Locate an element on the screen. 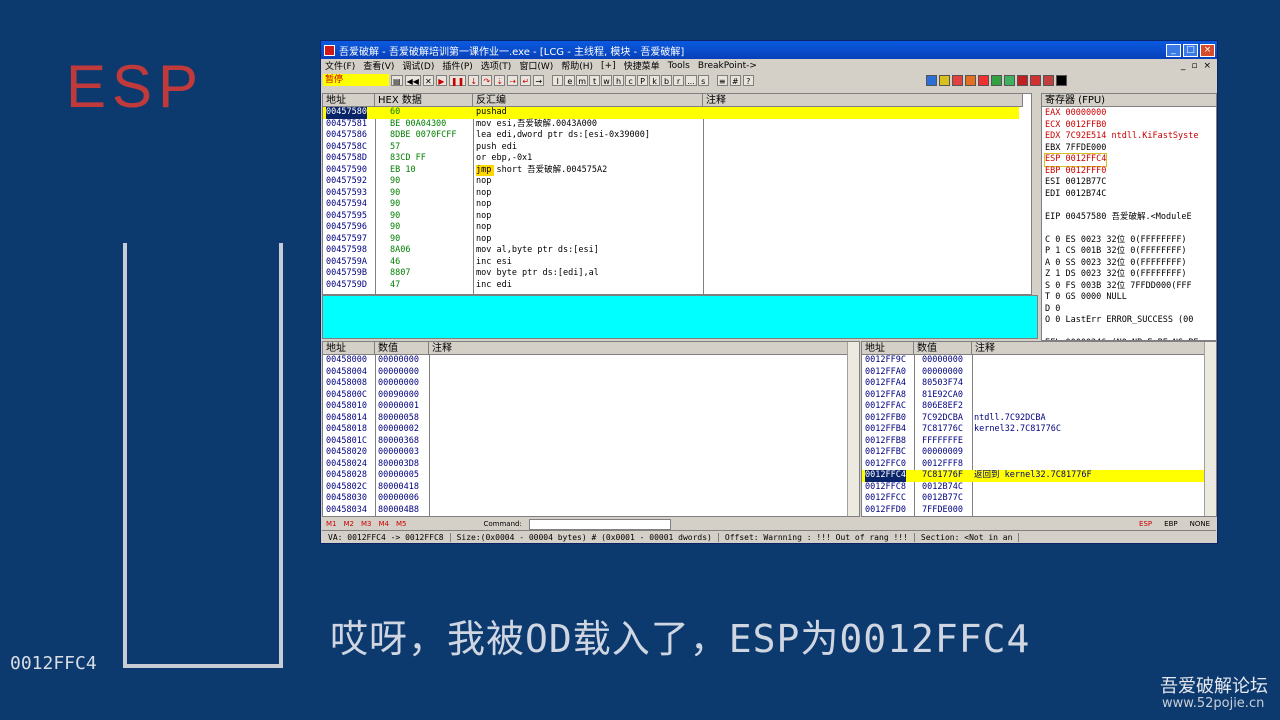  dump-row: 00458004 00000000 is located at coordinates (591, 373).